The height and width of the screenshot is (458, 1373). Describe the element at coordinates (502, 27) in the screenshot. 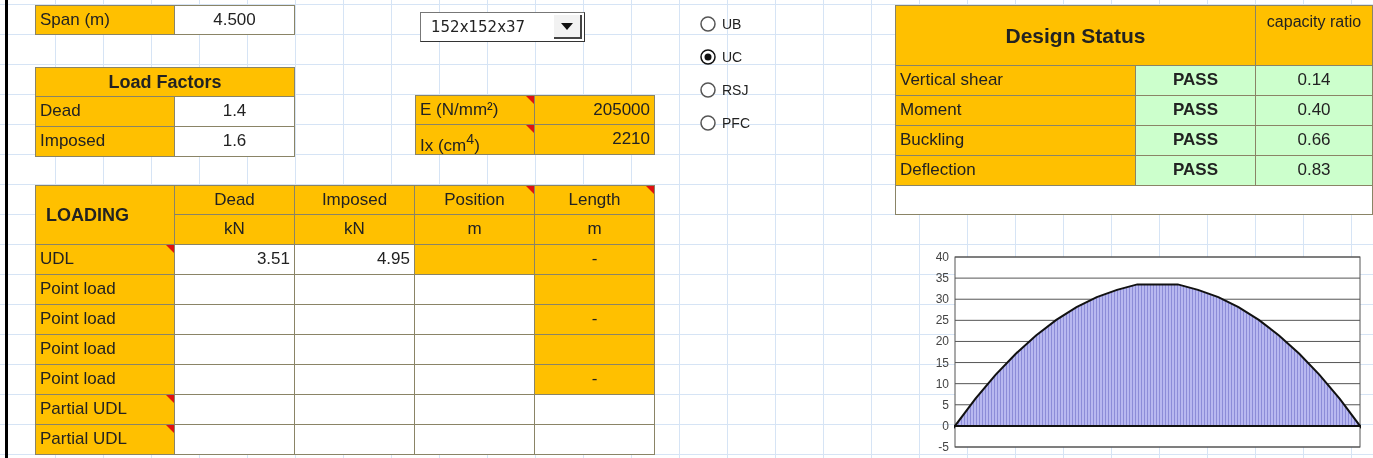

I see `section-dropdown: 152x152x37` at that location.